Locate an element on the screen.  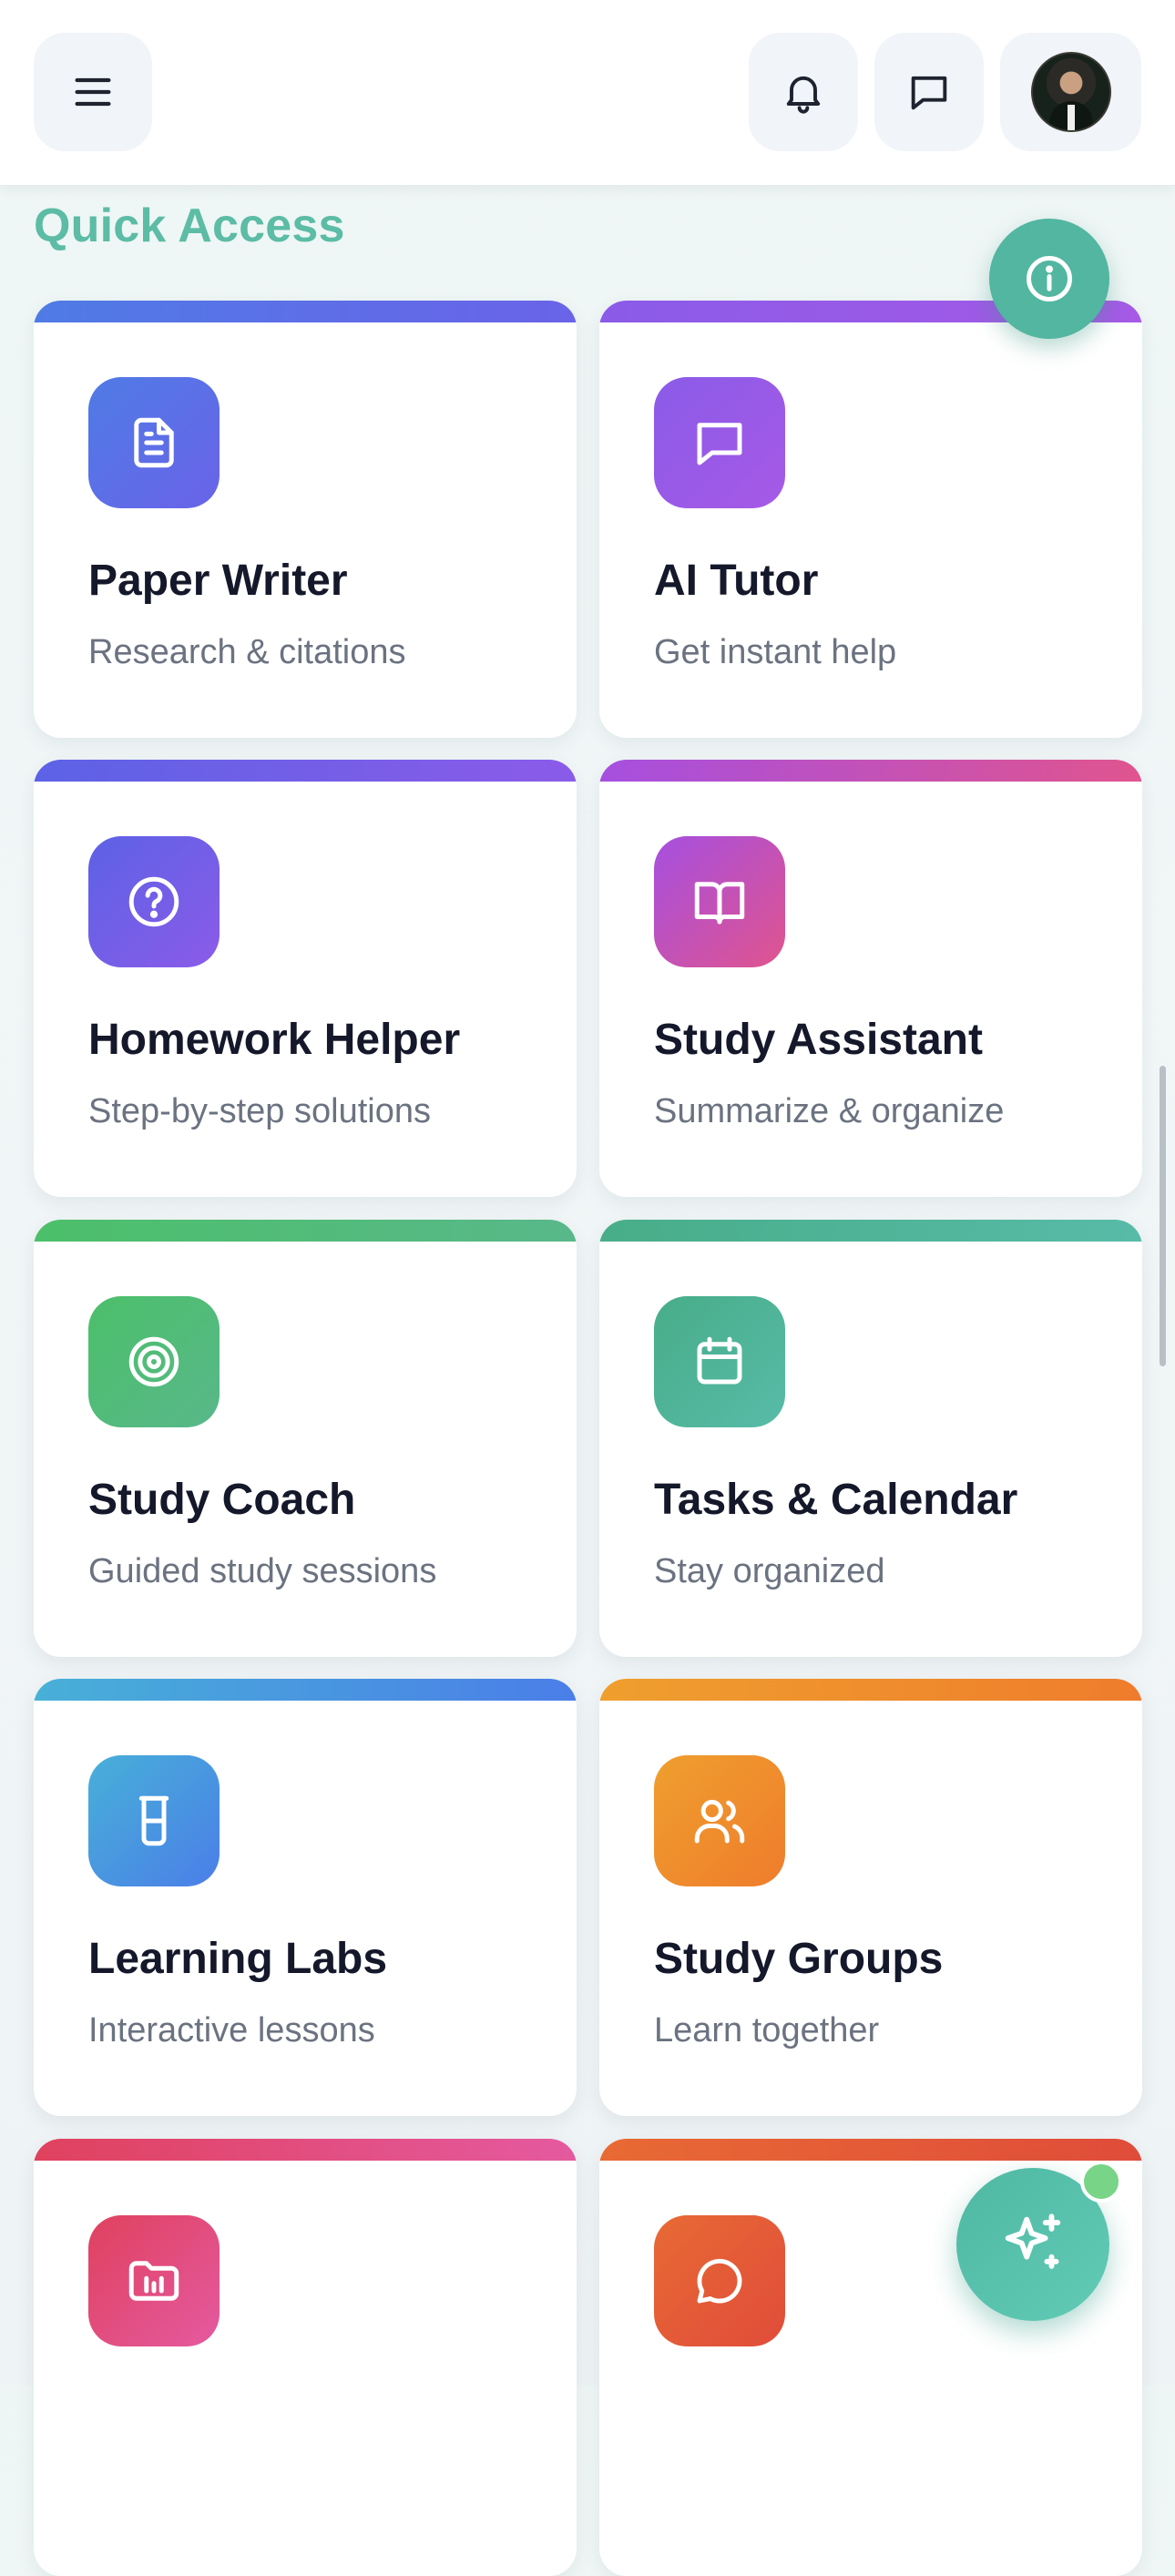
help-circle-icon is located at coordinates (153, 901).